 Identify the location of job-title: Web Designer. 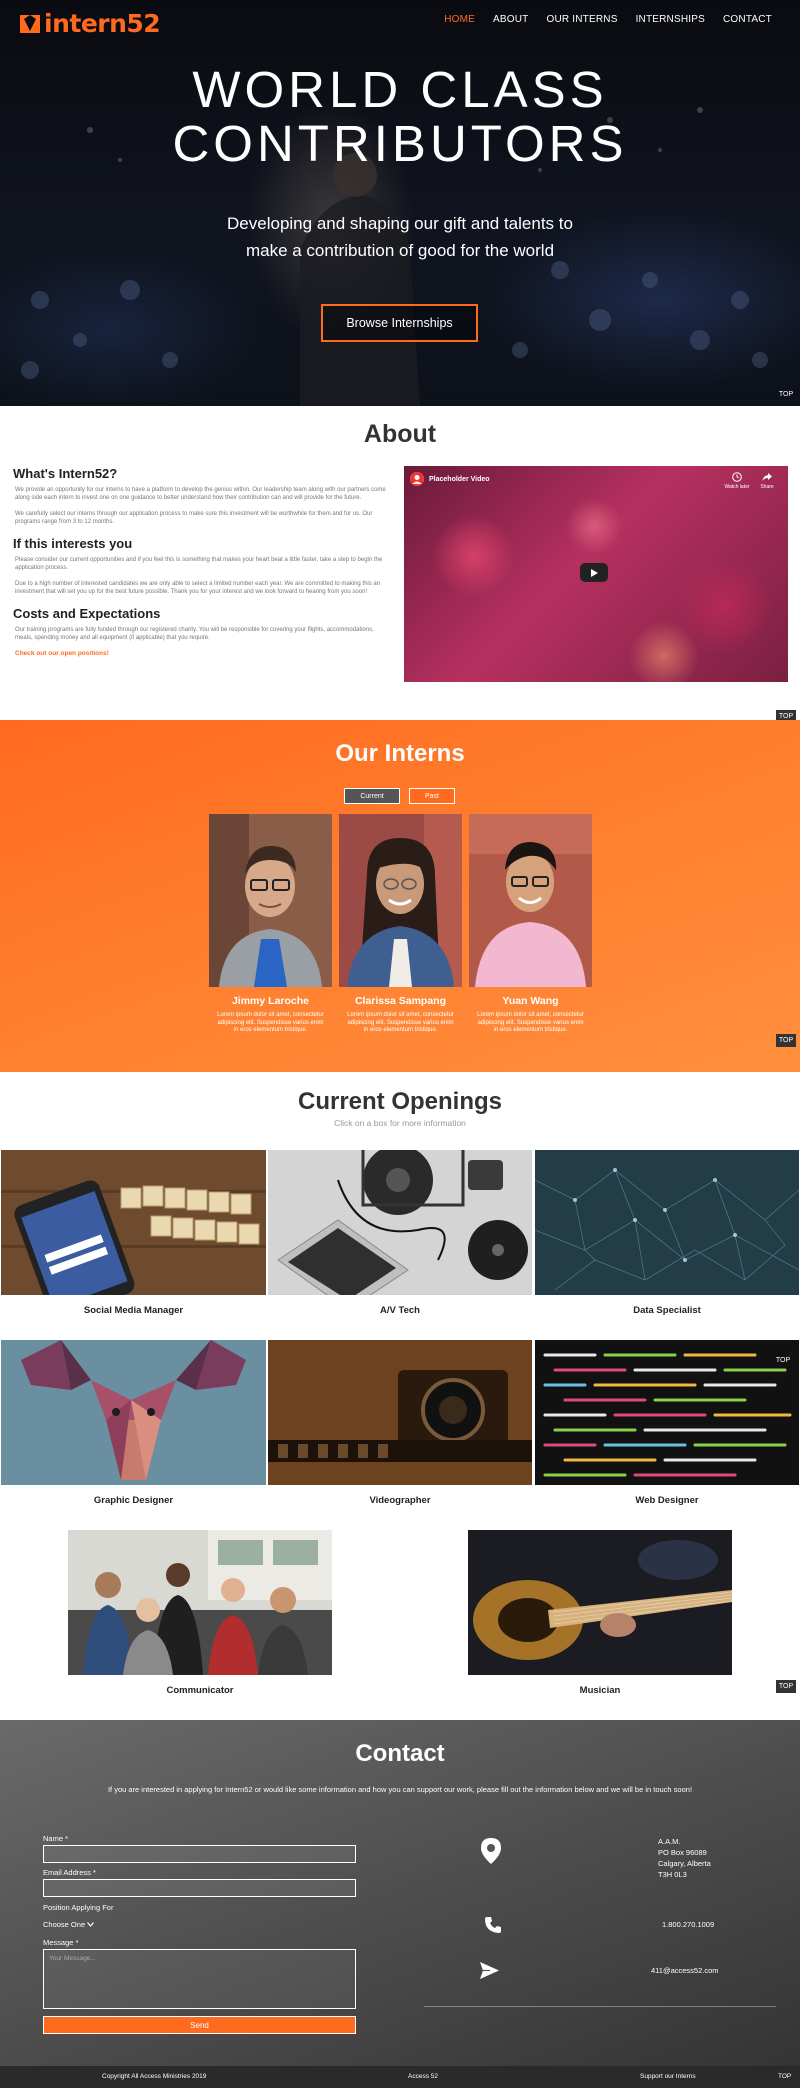
(667, 1500).